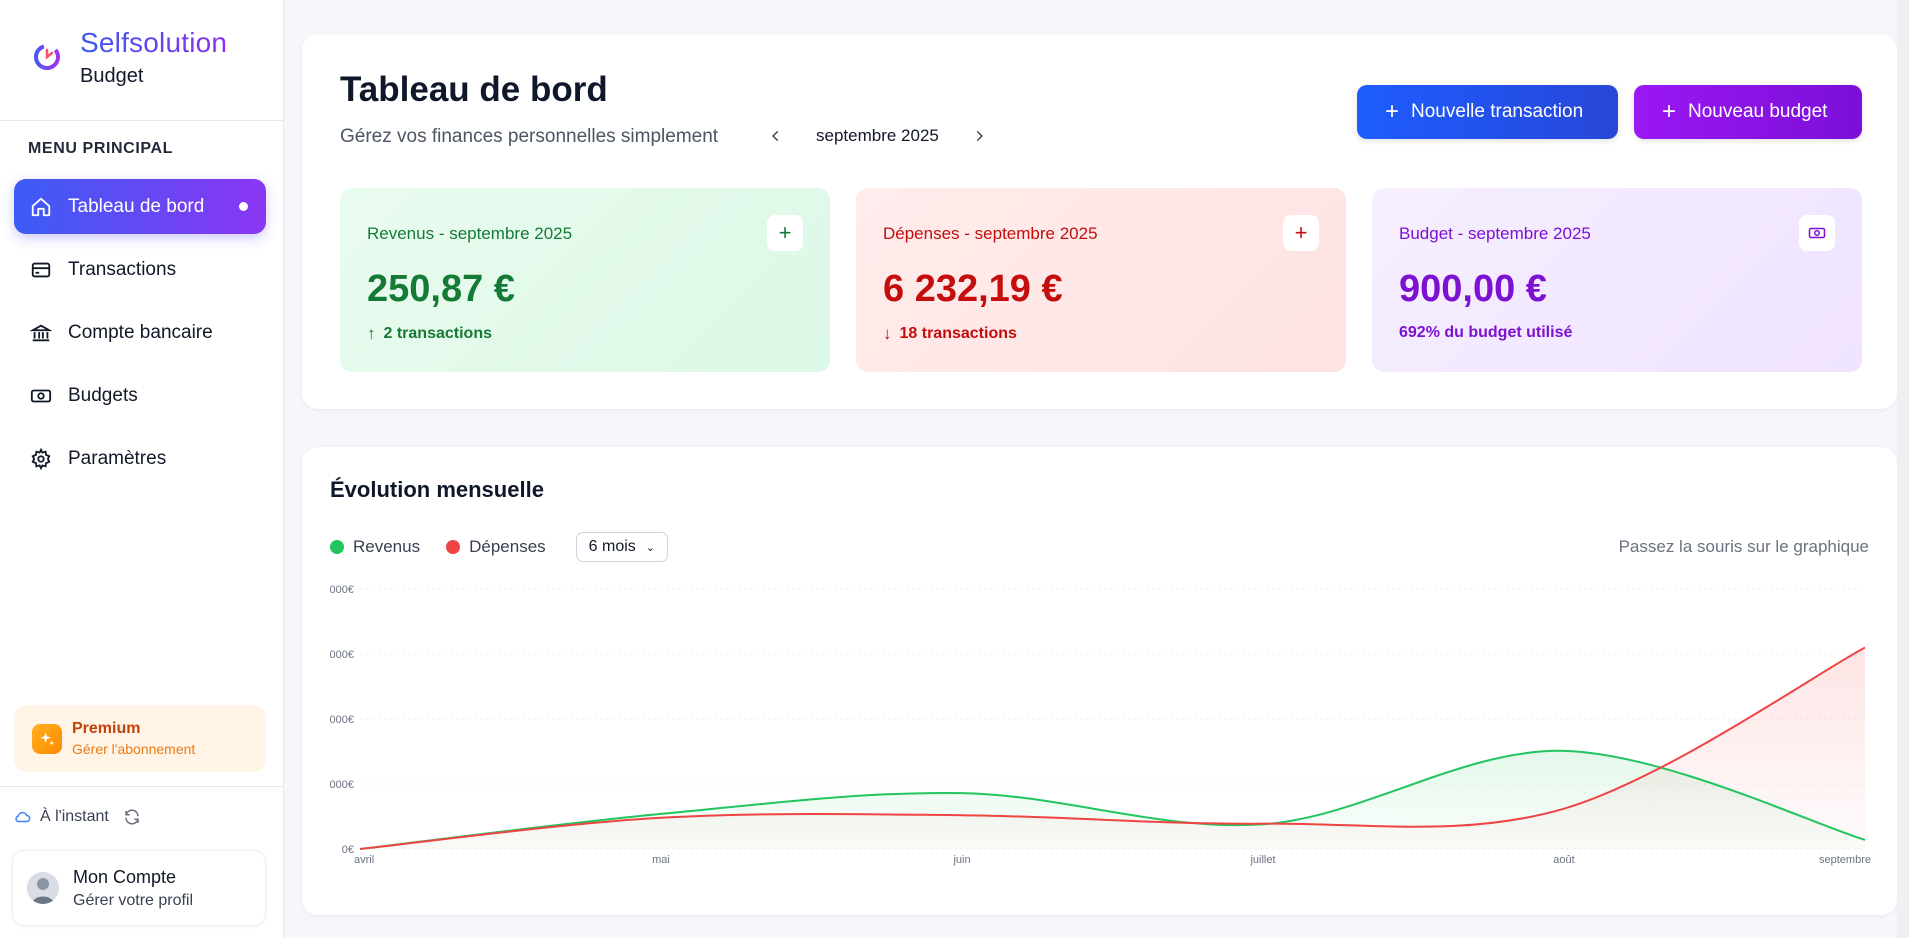  What do you see at coordinates (348, 850) in the screenshot?
I see `y-tick-label: 0€` at bounding box center [348, 850].